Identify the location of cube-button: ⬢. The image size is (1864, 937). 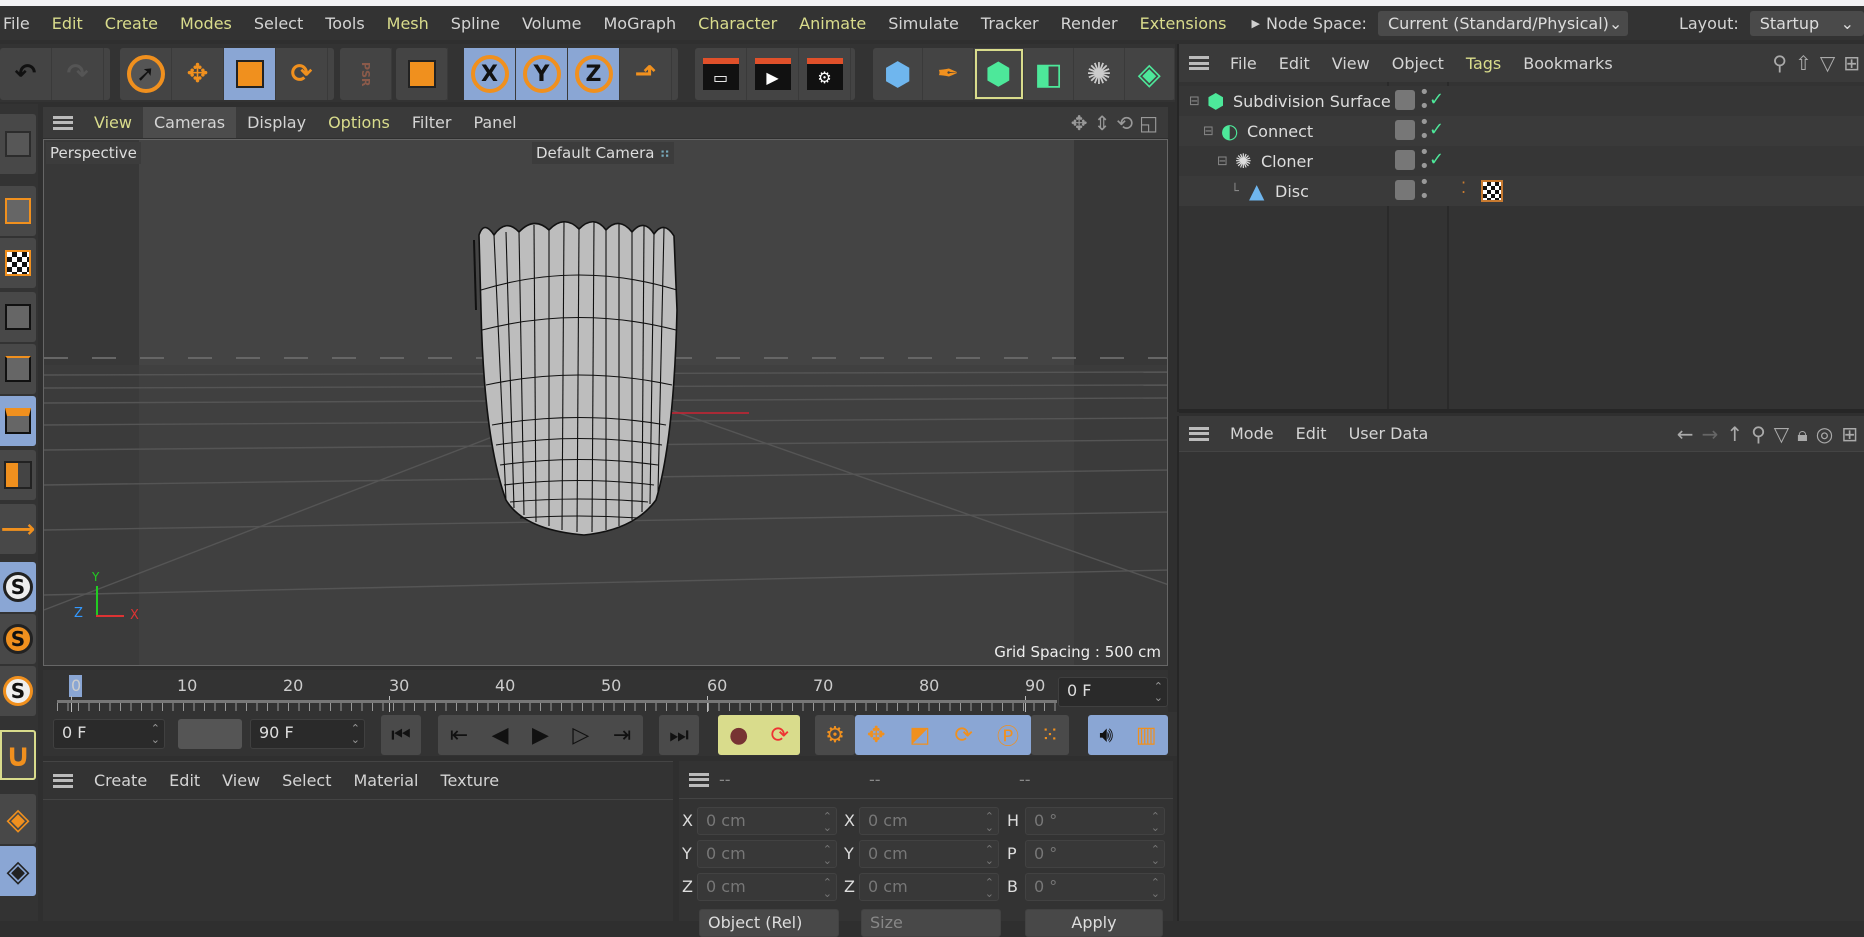
(898, 74).